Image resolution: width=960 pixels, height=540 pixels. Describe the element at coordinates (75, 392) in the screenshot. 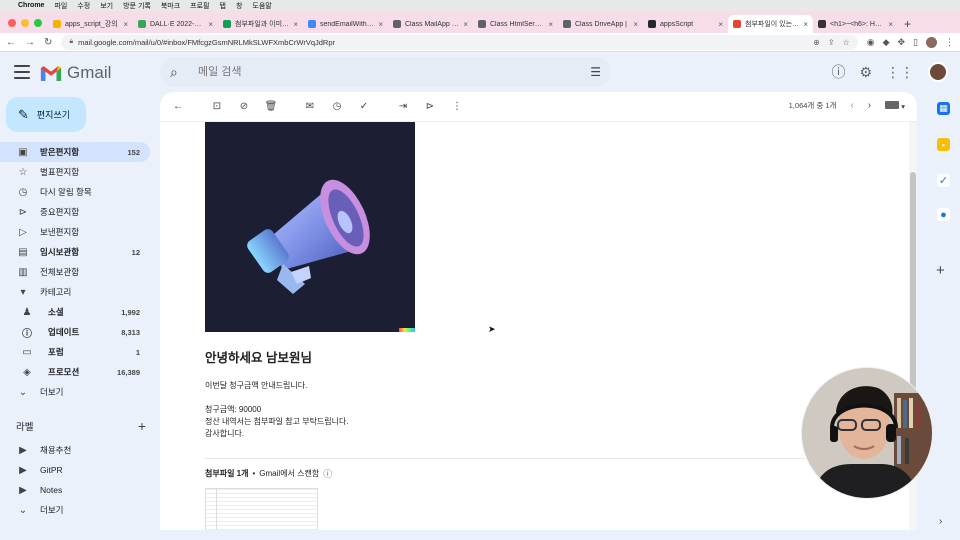

I see `sidebar-item: ⌄ 더보기` at that location.